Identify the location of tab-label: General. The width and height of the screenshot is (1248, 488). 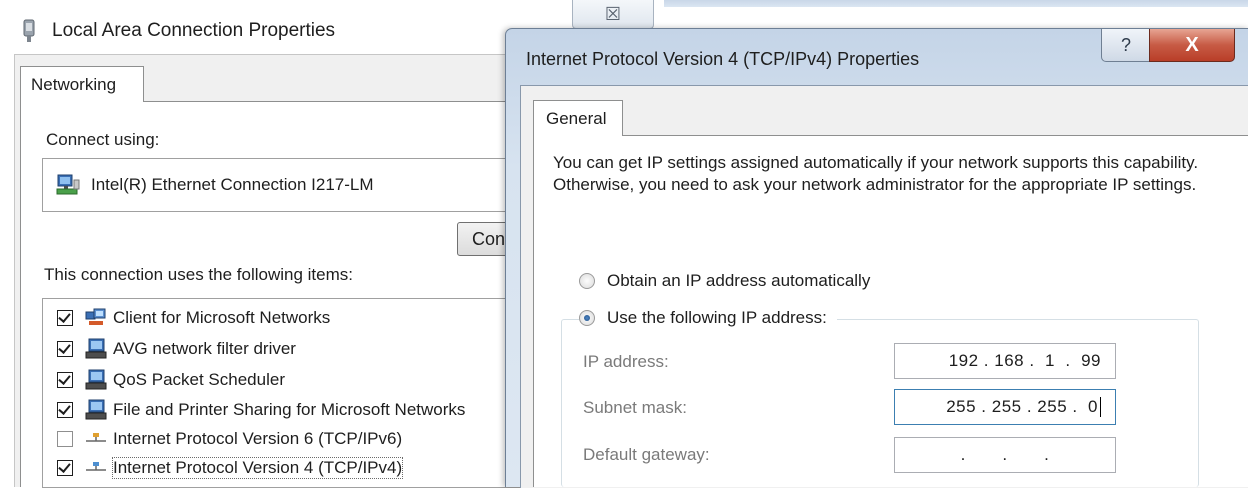
(576, 118).